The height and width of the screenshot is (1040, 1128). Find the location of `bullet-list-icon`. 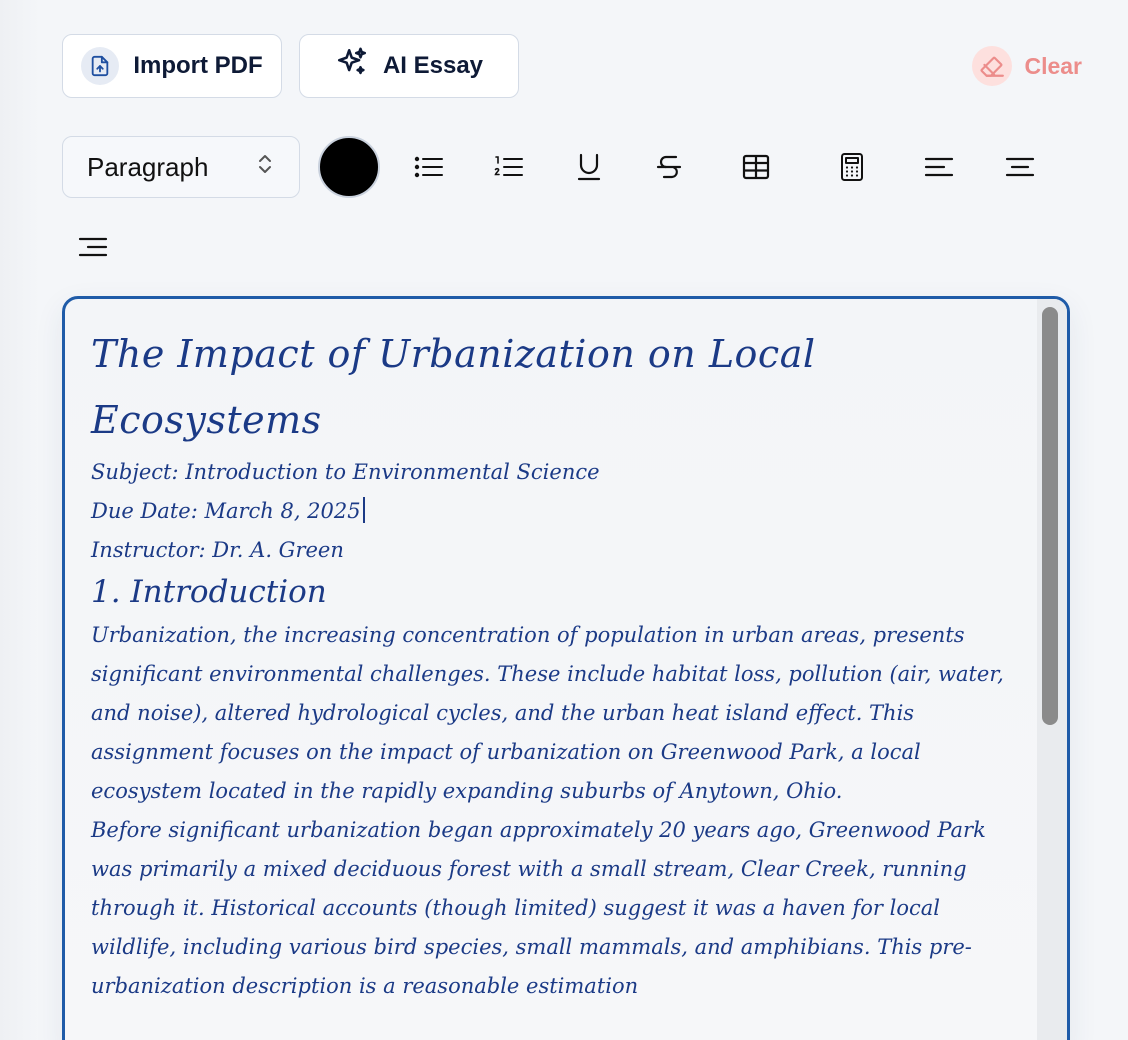

bullet-list-icon is located at coordinates (429, 167).